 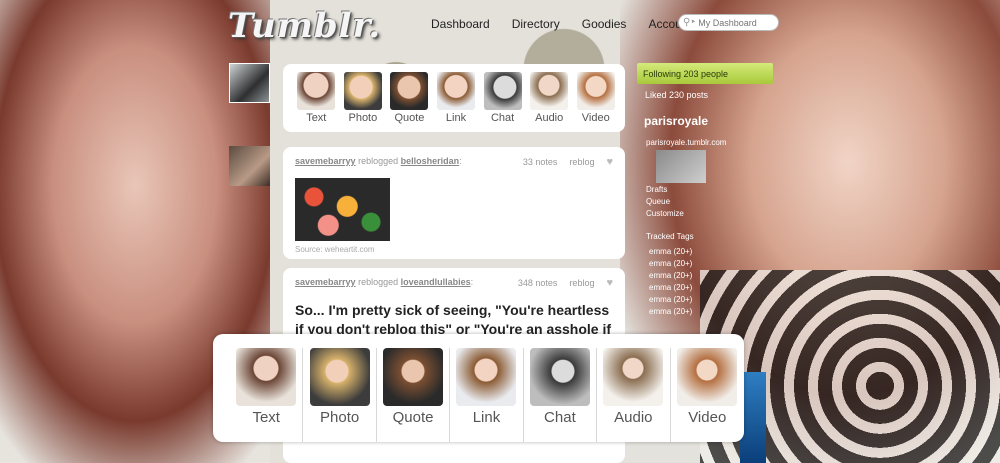 What do you see at coordinates (665, 190) in the screenshot?
I see `drafts-link: Drafts` at bounding box center [665, 190].